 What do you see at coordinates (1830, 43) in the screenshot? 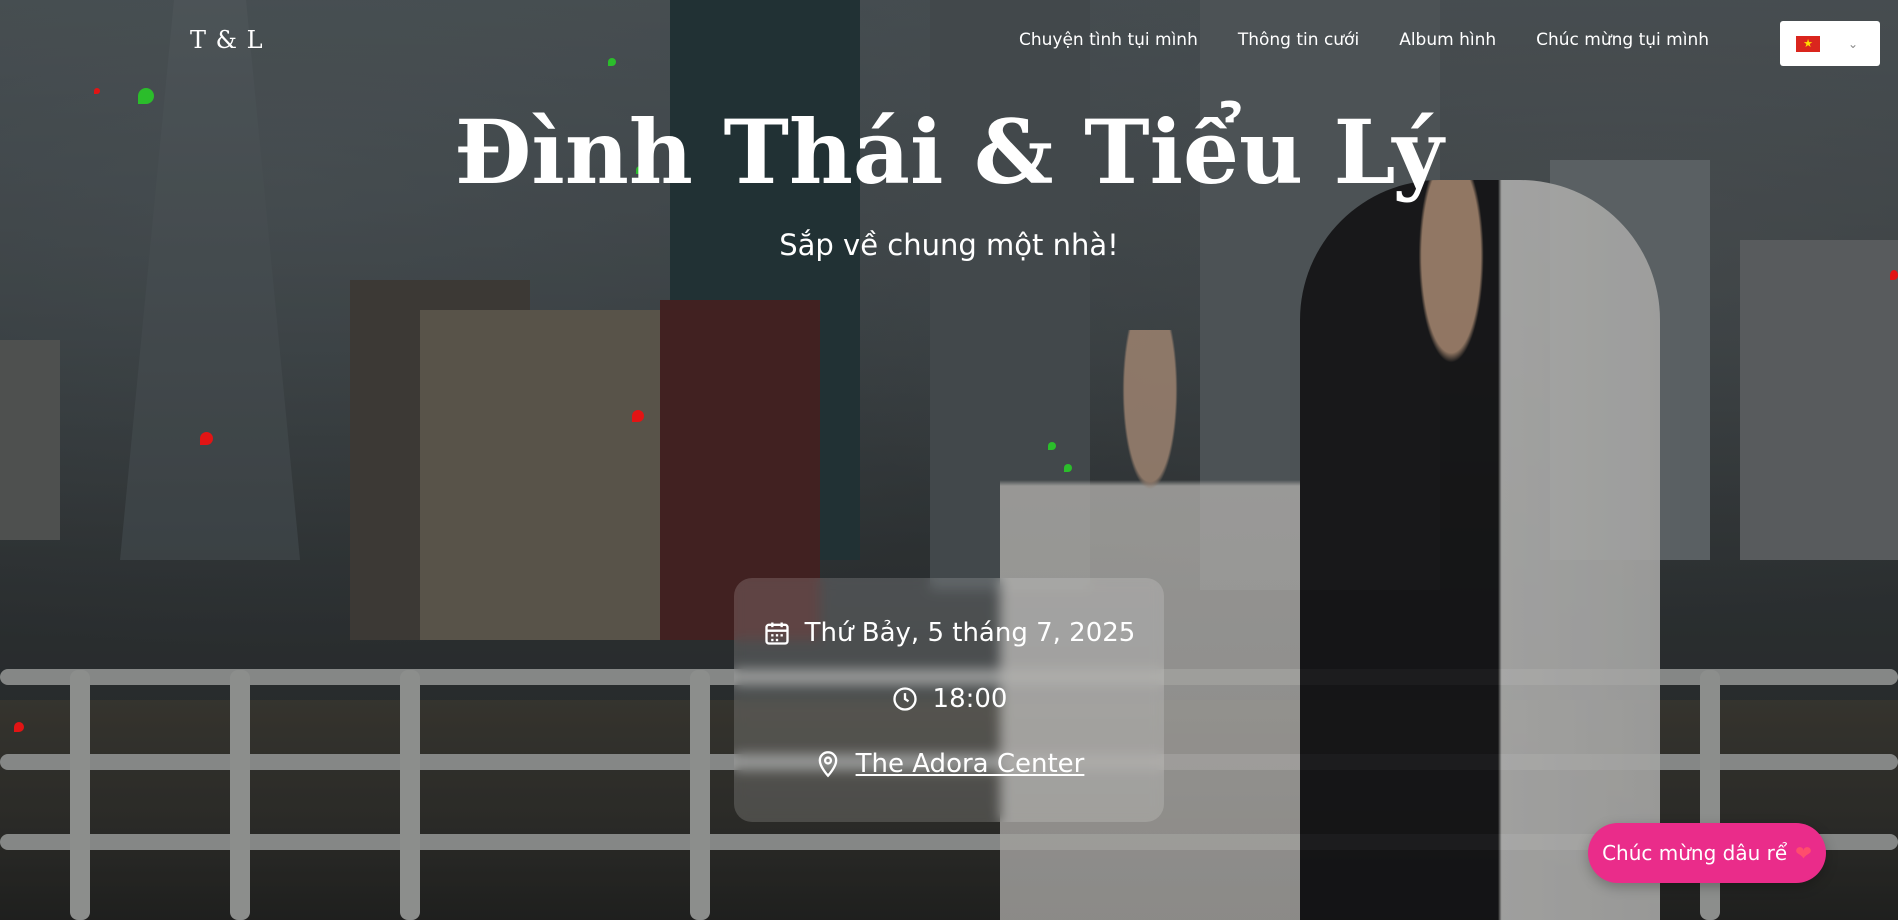
I see `language-selector: ★ ⌄` at bounding box center [1830, 43].